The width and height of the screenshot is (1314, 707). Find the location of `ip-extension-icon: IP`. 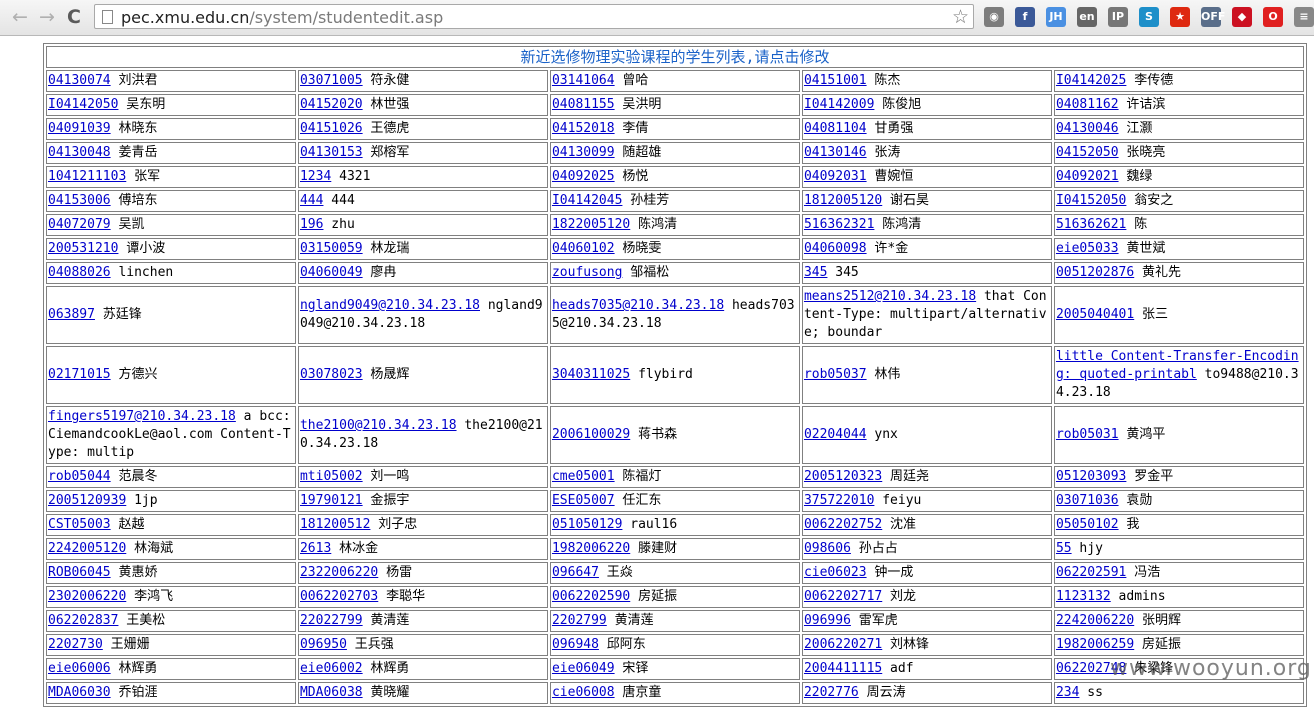

ip-extension-icon: IP is located at coordinates (1118, 17).